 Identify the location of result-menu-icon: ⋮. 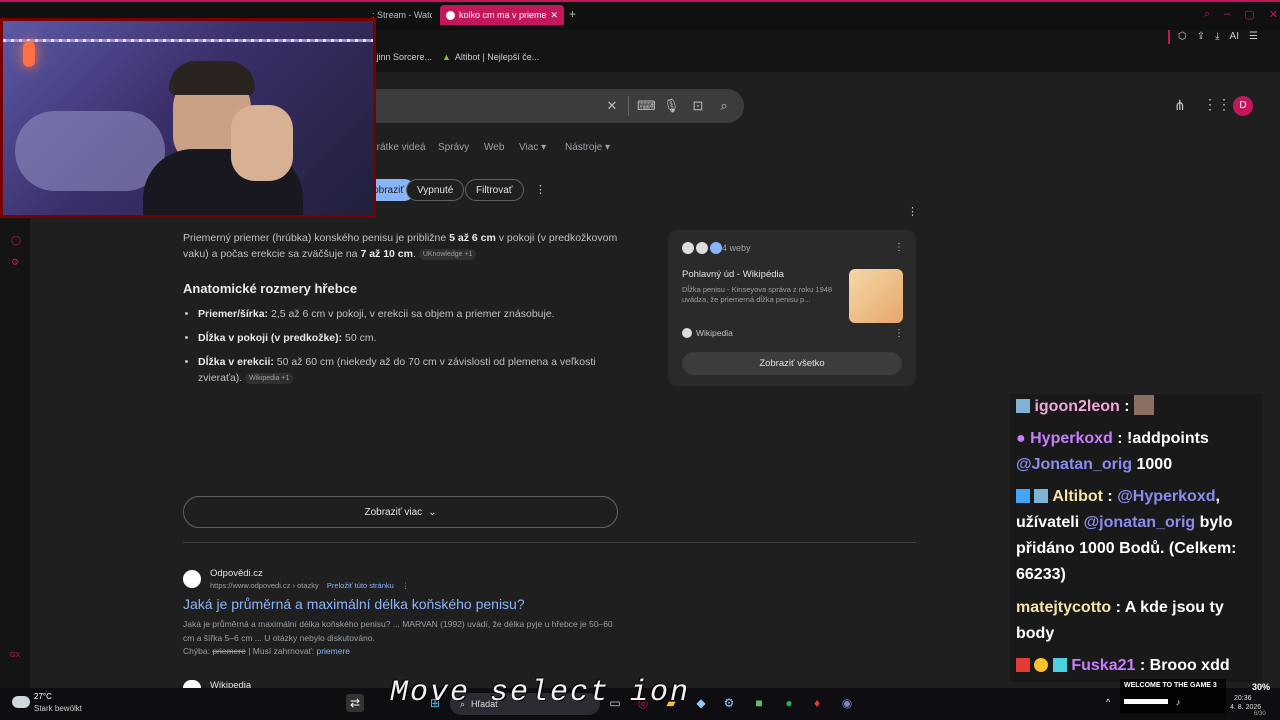
(406, 585).